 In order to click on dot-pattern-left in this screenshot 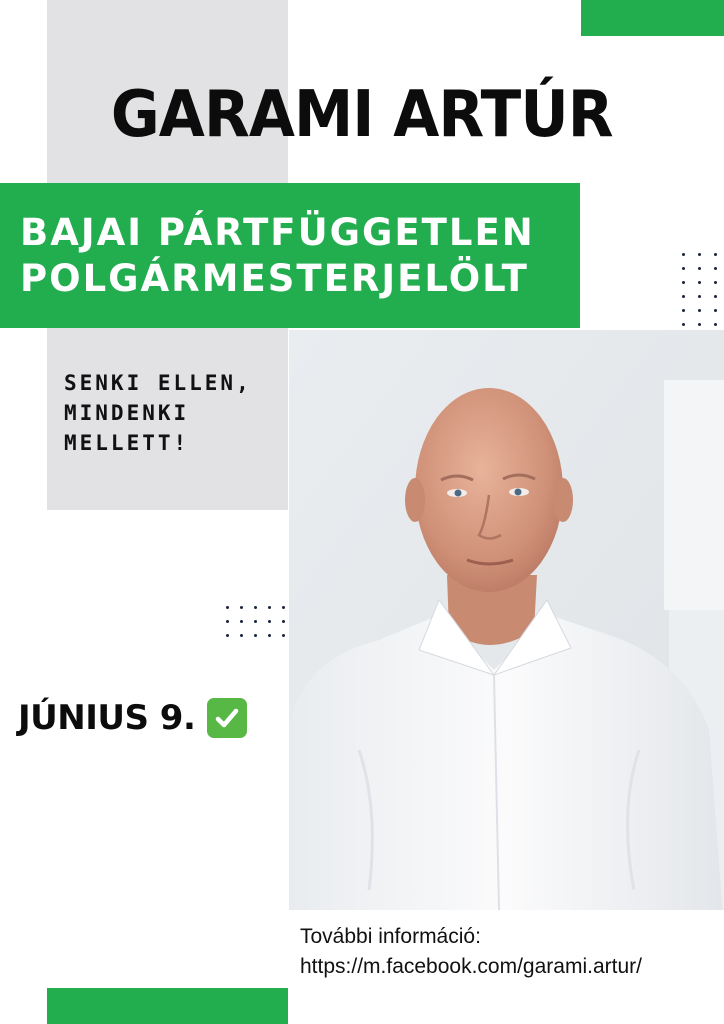, I will do `click(255, 621)`.